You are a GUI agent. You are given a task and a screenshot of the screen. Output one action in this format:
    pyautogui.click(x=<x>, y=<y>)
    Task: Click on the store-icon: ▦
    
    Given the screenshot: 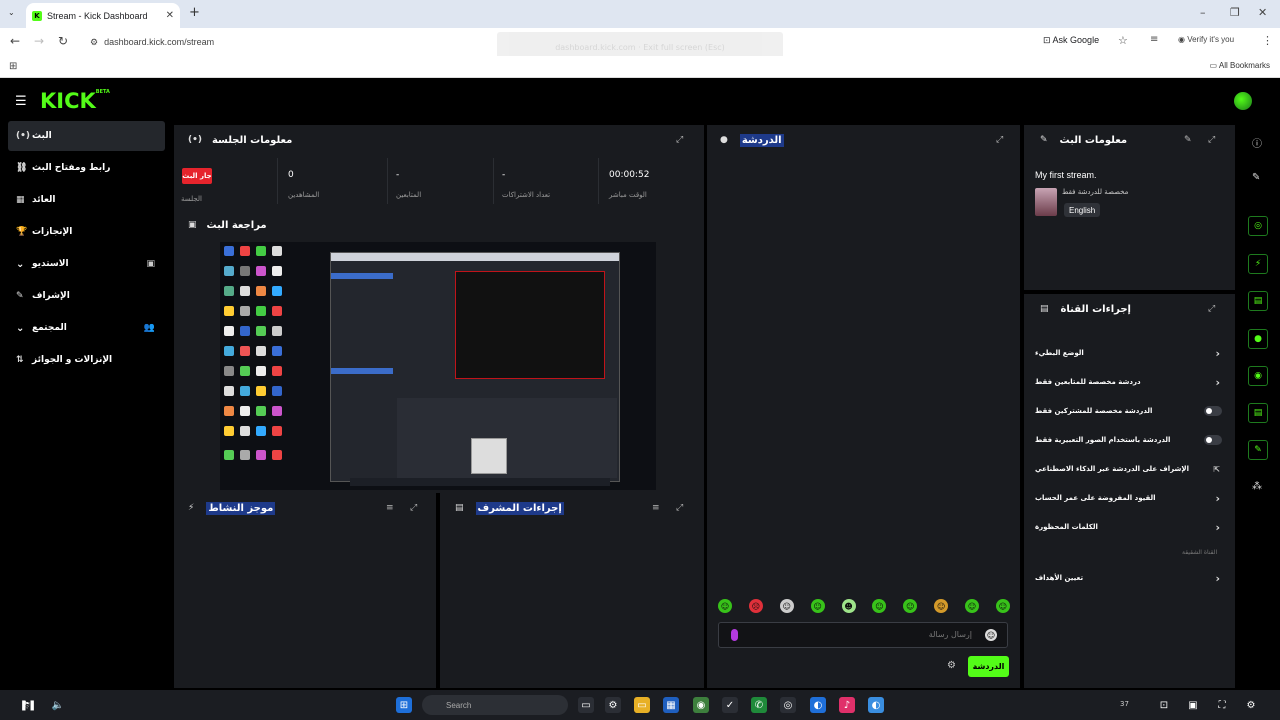 What is the action you would take?
    pyautogui.click(x=671, y=705)
    